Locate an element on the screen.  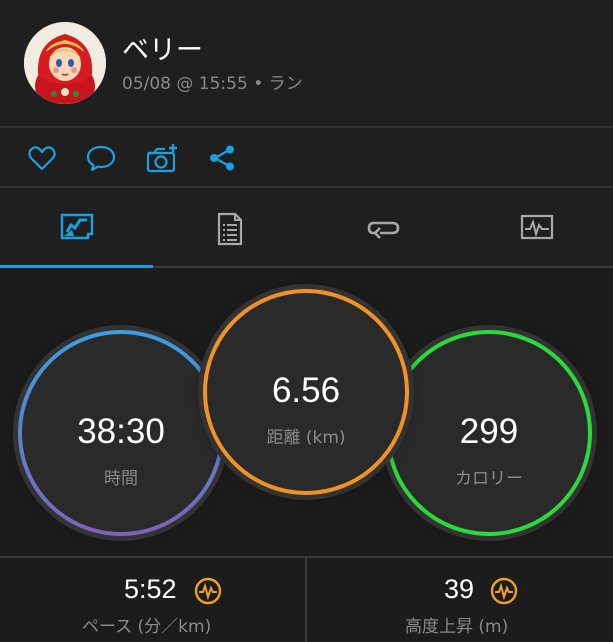
metrics-row: 5:52 ペース (分／km) 39 高度上昇 (m) is located at coordinates (306, 599).